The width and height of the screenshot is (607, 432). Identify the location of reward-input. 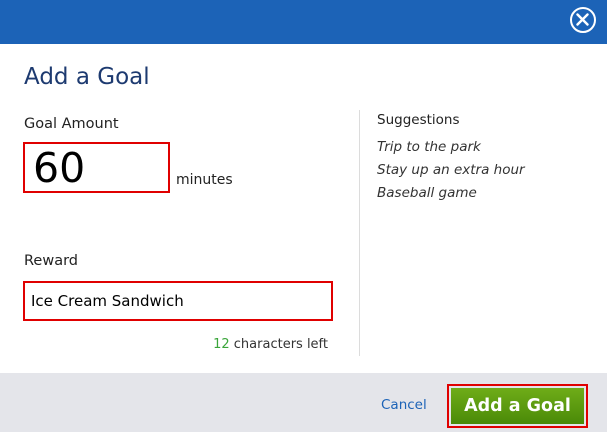
(178, 301).